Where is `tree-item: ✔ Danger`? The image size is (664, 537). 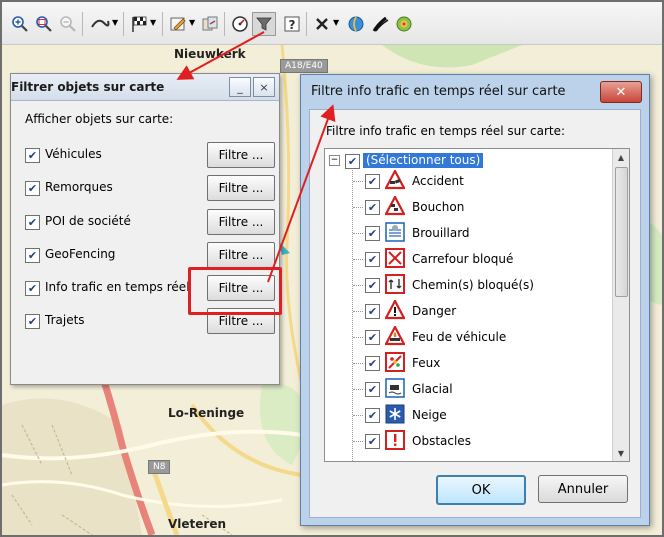
tree-item: ✔ Danger is located at coordinates (473, 311).